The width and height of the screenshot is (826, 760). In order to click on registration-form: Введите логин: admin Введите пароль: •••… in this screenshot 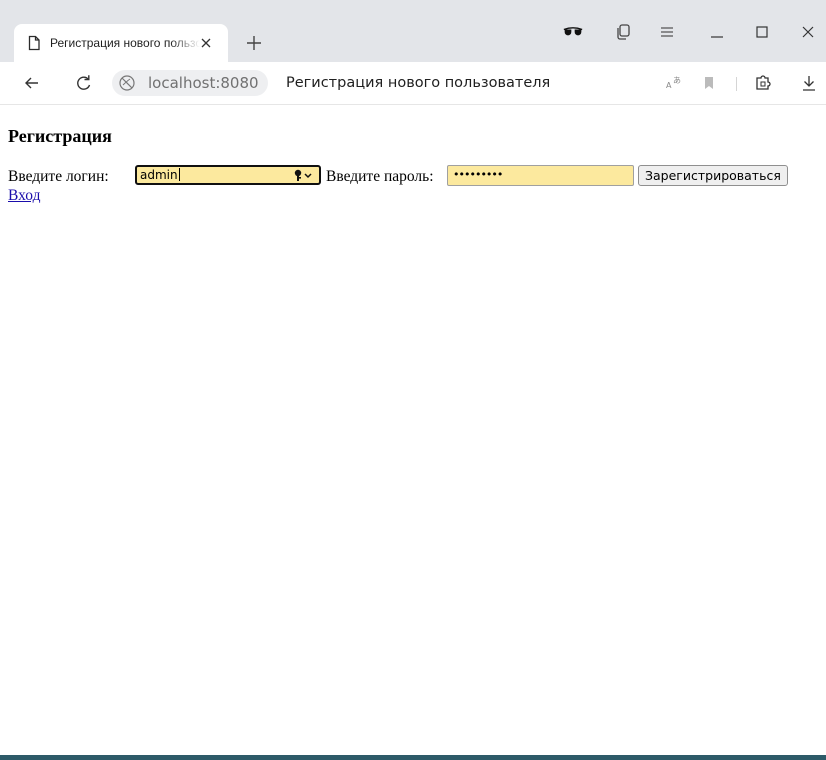, I will do `click(408, 176)`.